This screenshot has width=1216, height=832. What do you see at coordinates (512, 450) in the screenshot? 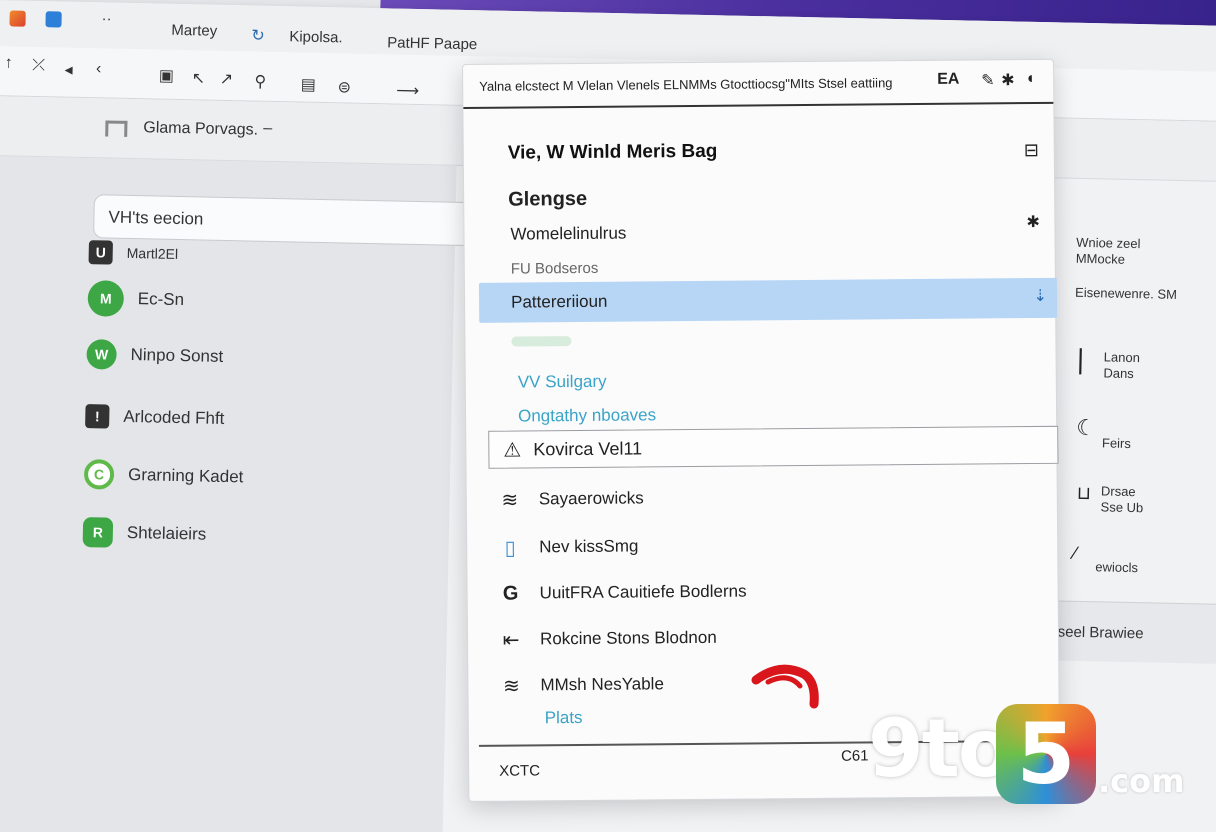
I see `warning-icon: ⚠` at bounding box center [512, 450].